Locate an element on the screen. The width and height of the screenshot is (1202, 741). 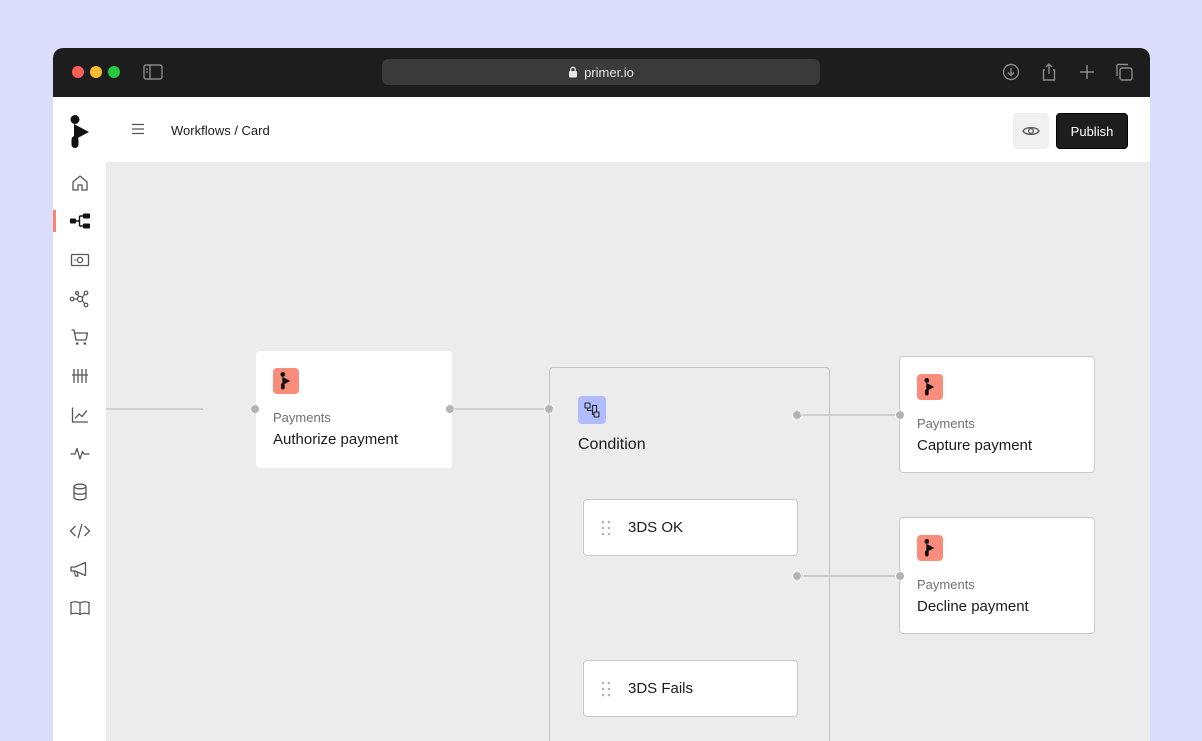
node-title: Capture payment is located at coordinates (975, 445).